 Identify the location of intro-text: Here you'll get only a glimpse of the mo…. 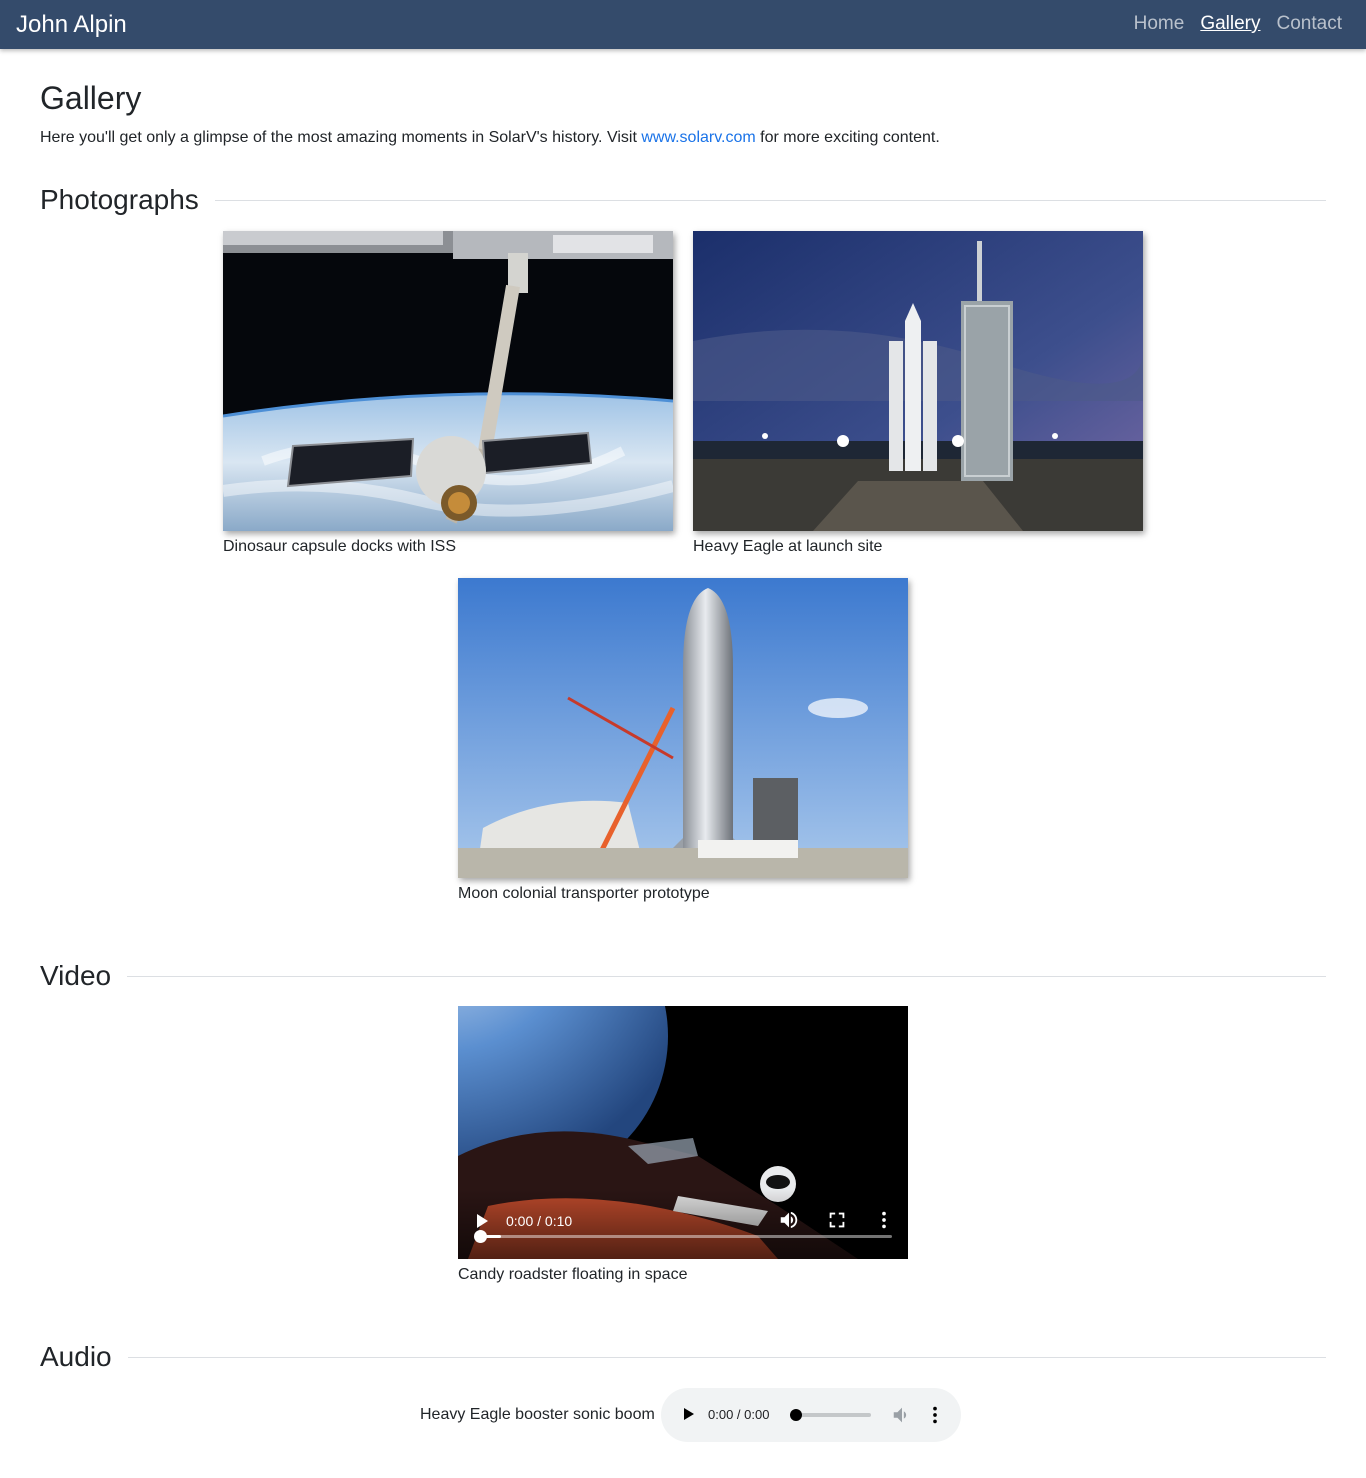
(490, 138).